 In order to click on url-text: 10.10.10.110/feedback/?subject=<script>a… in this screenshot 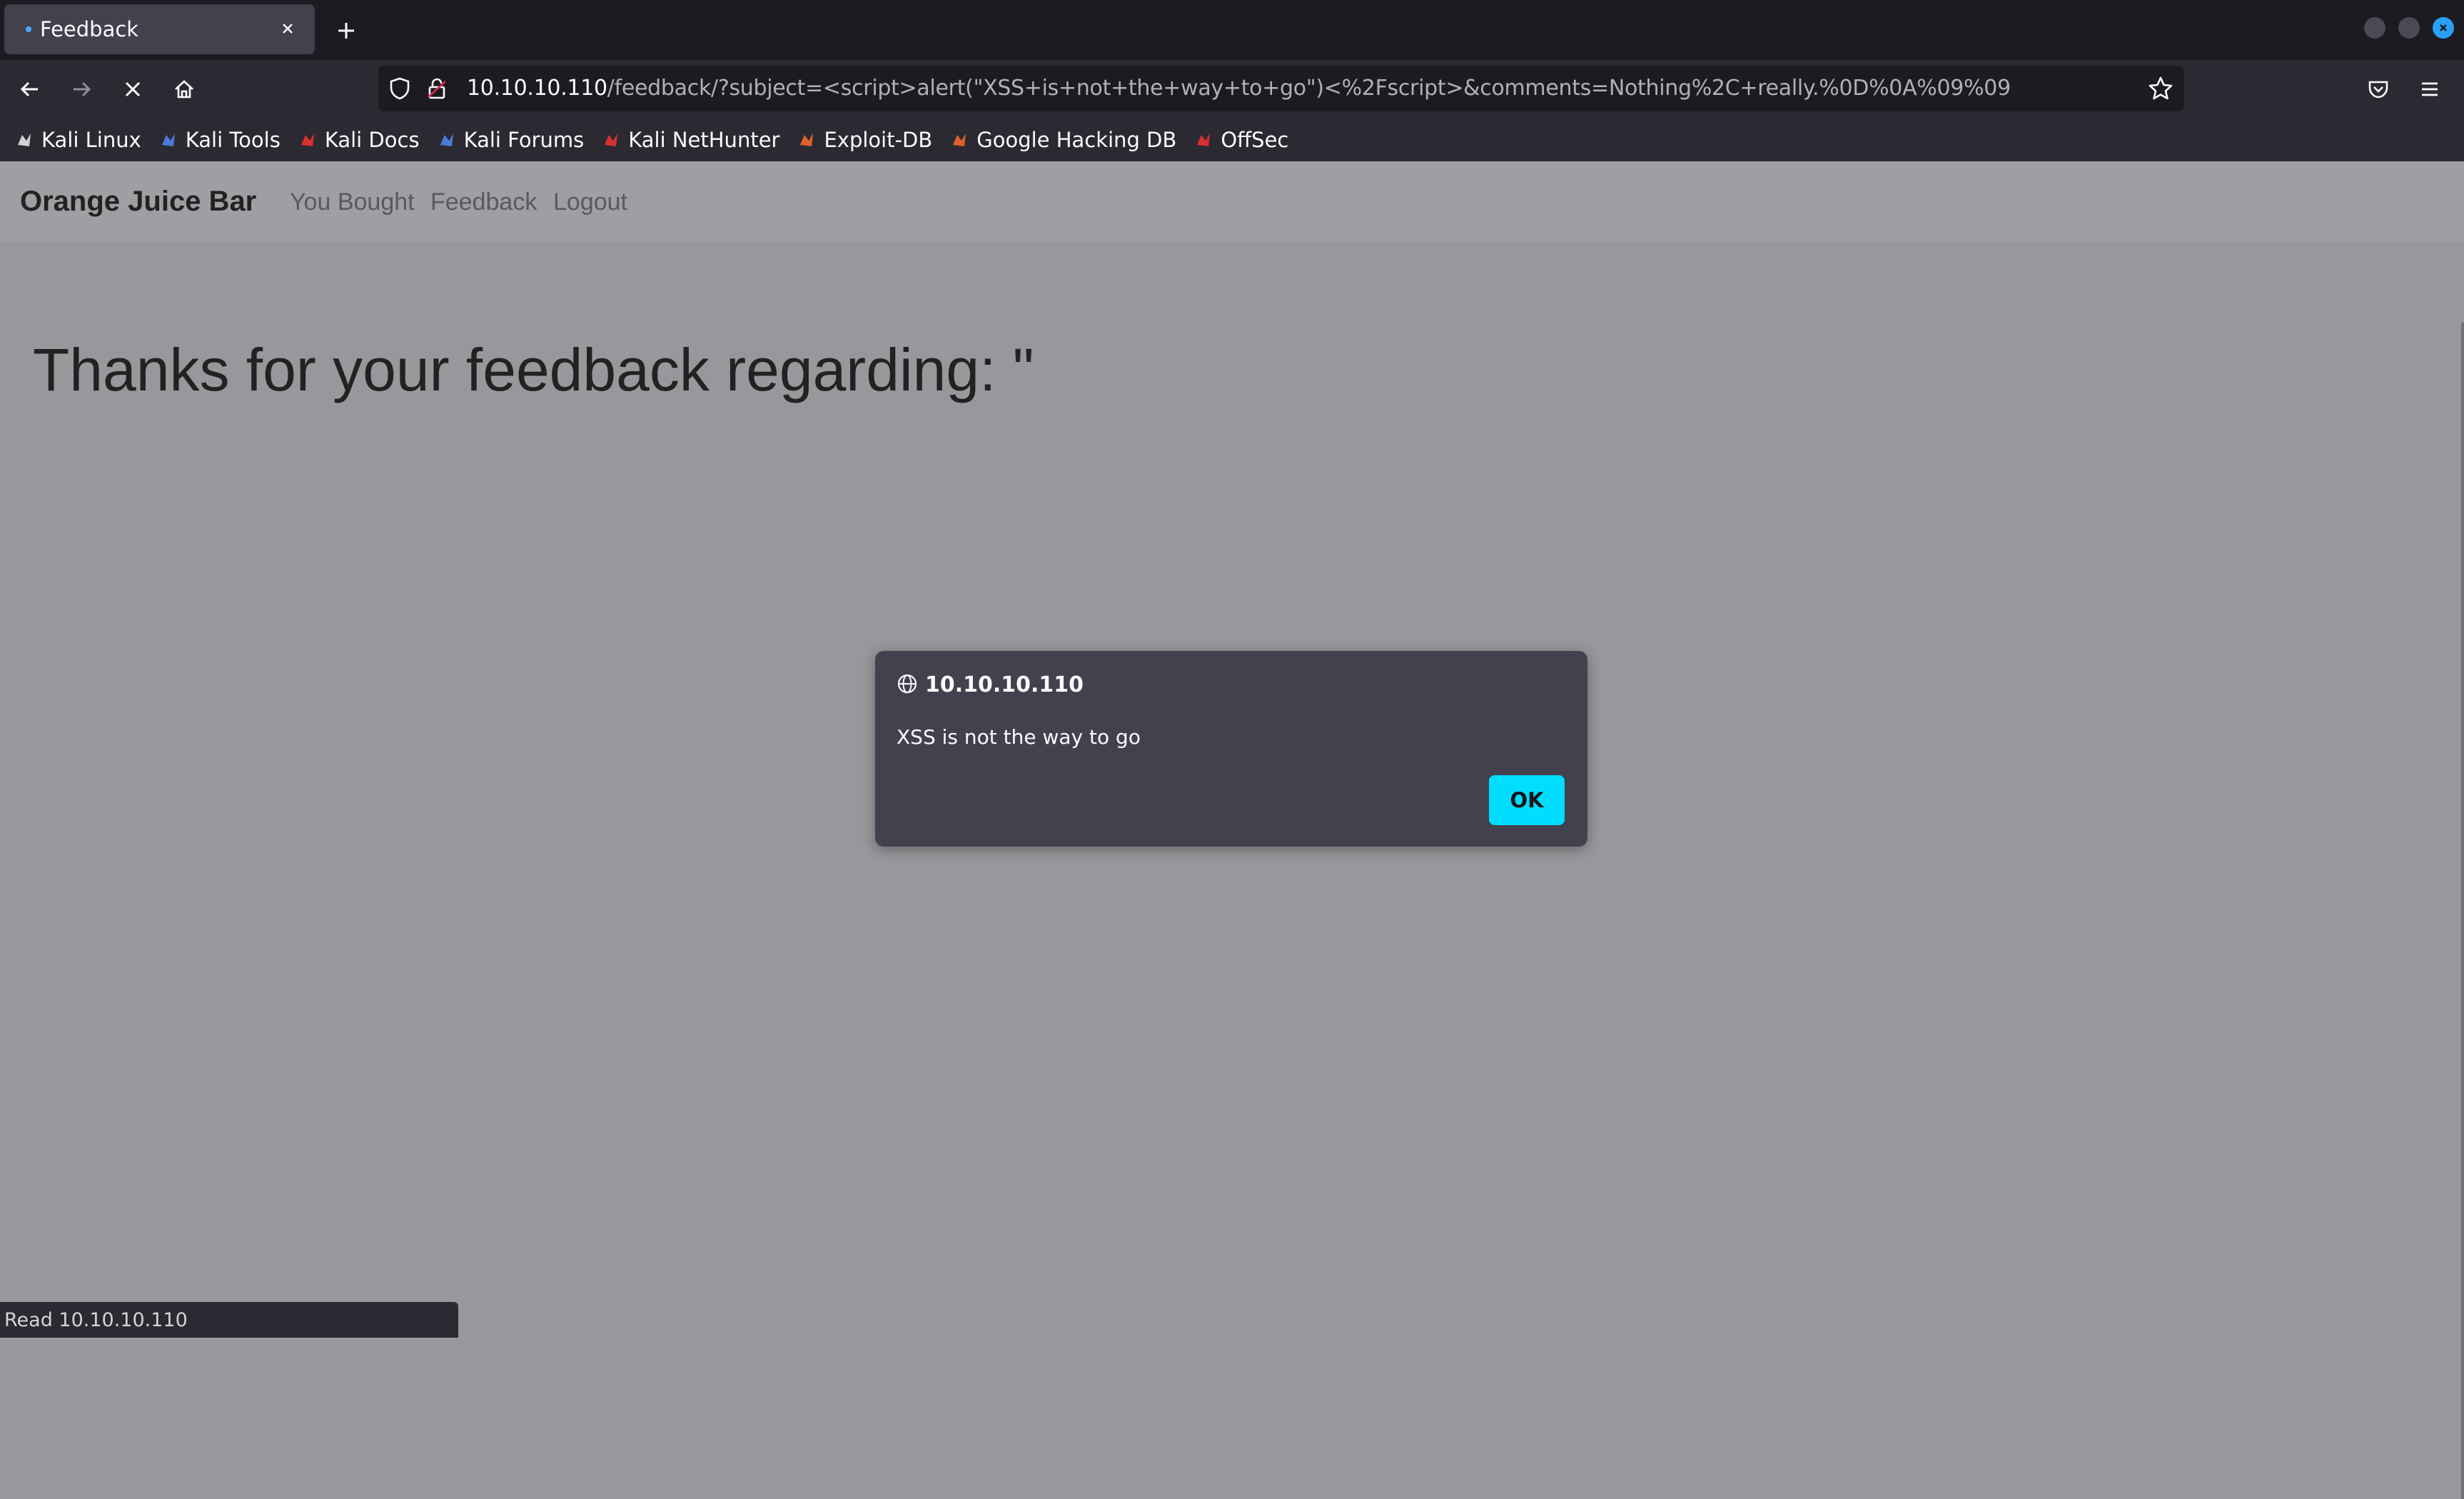, I will do `click(1239, 88)`.